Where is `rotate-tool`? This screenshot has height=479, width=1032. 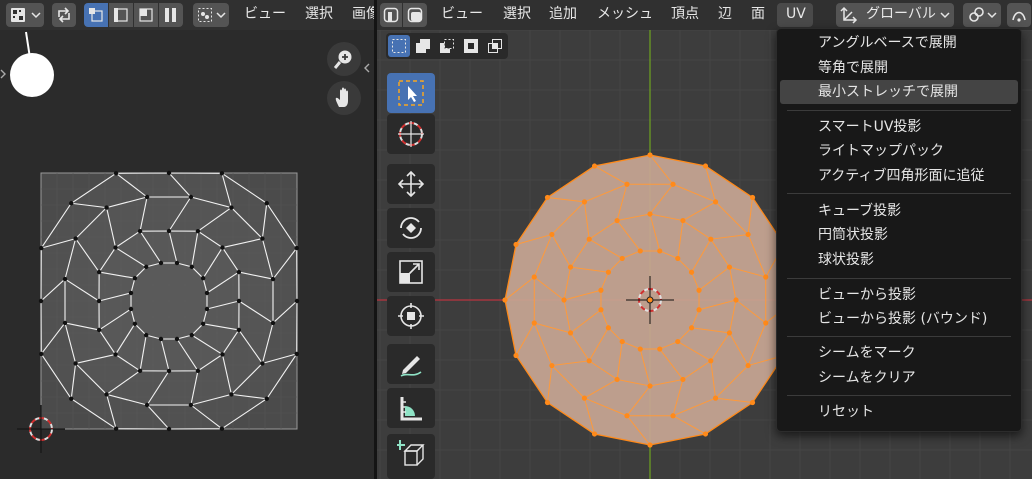 rotate-tool is located at coordinates (411, 228).